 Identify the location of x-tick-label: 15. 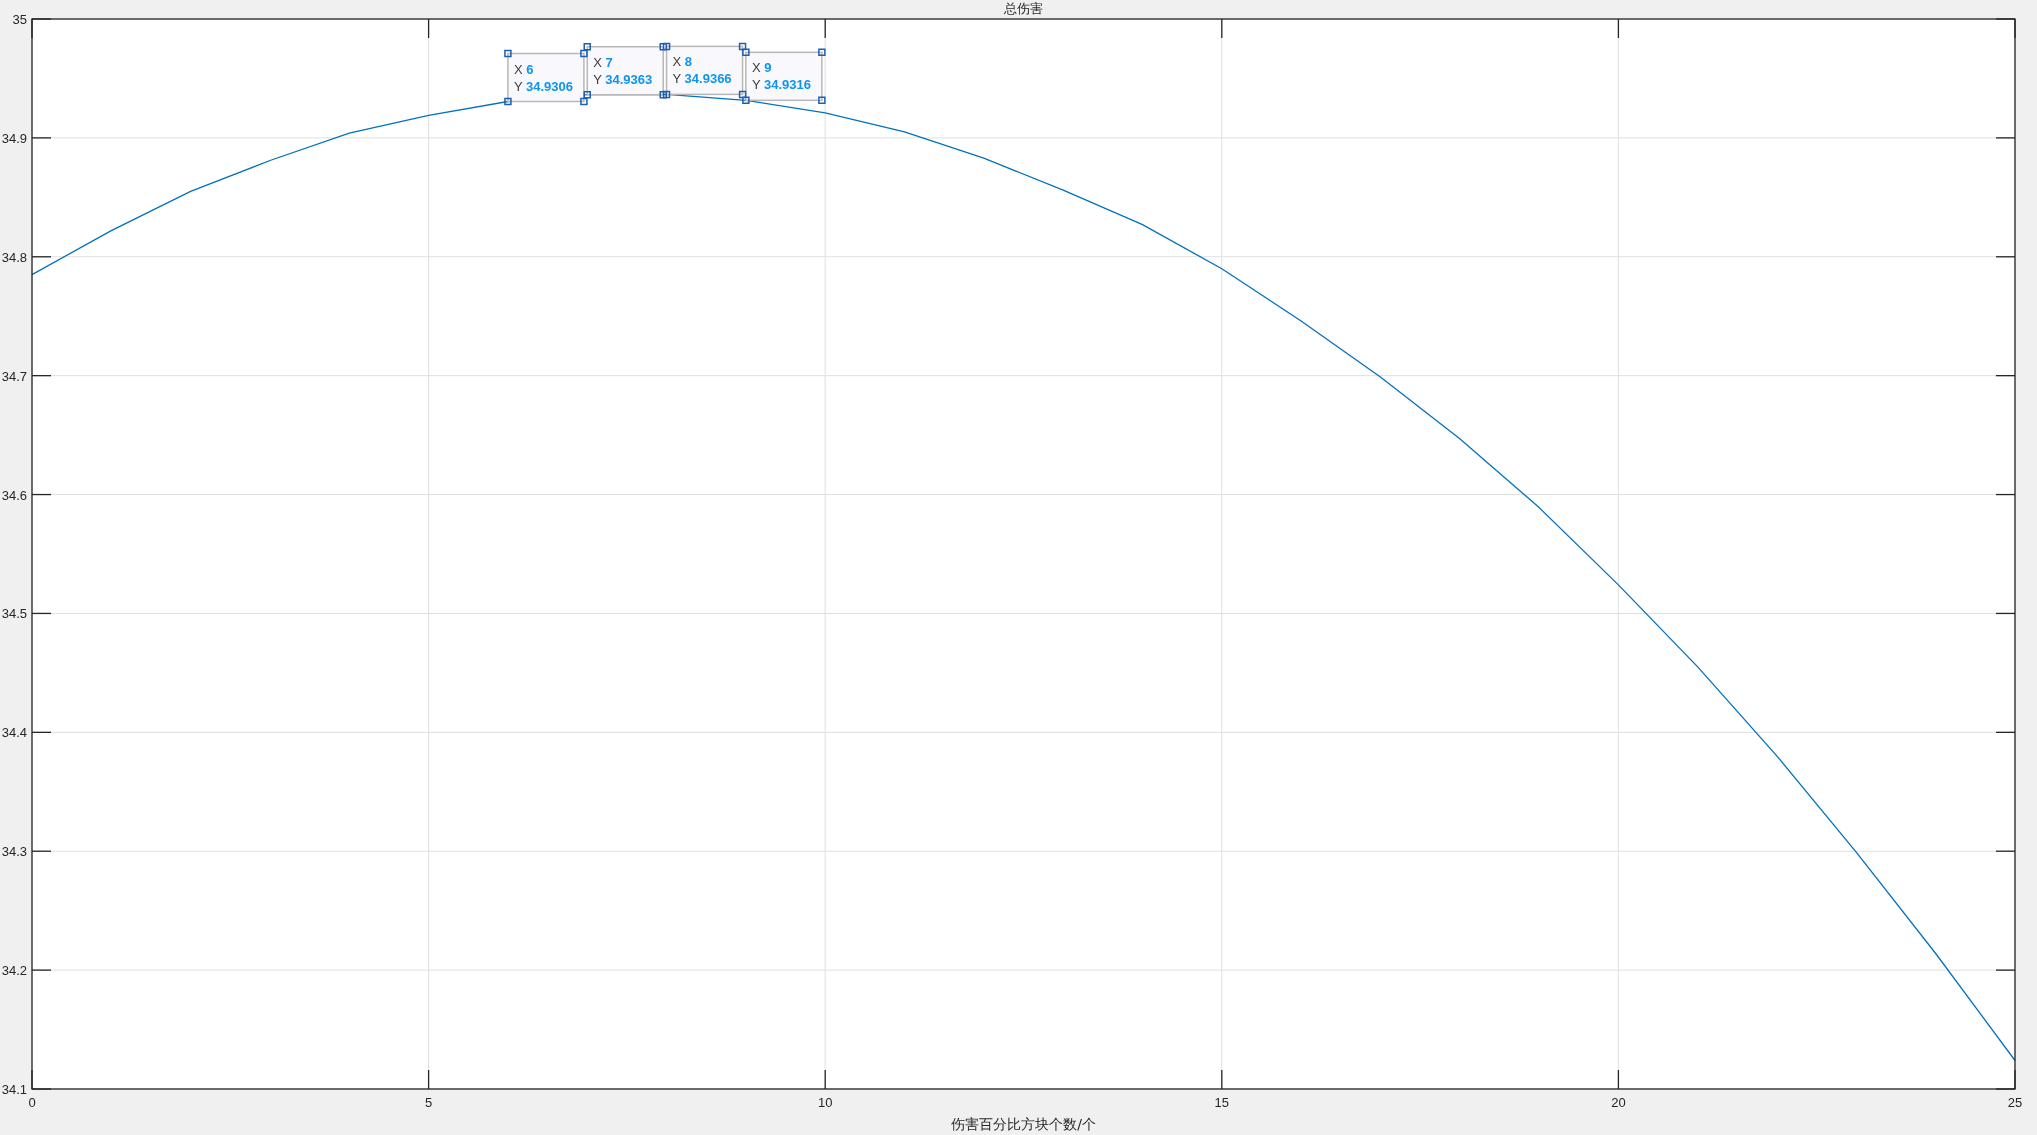
(1222, 1102).